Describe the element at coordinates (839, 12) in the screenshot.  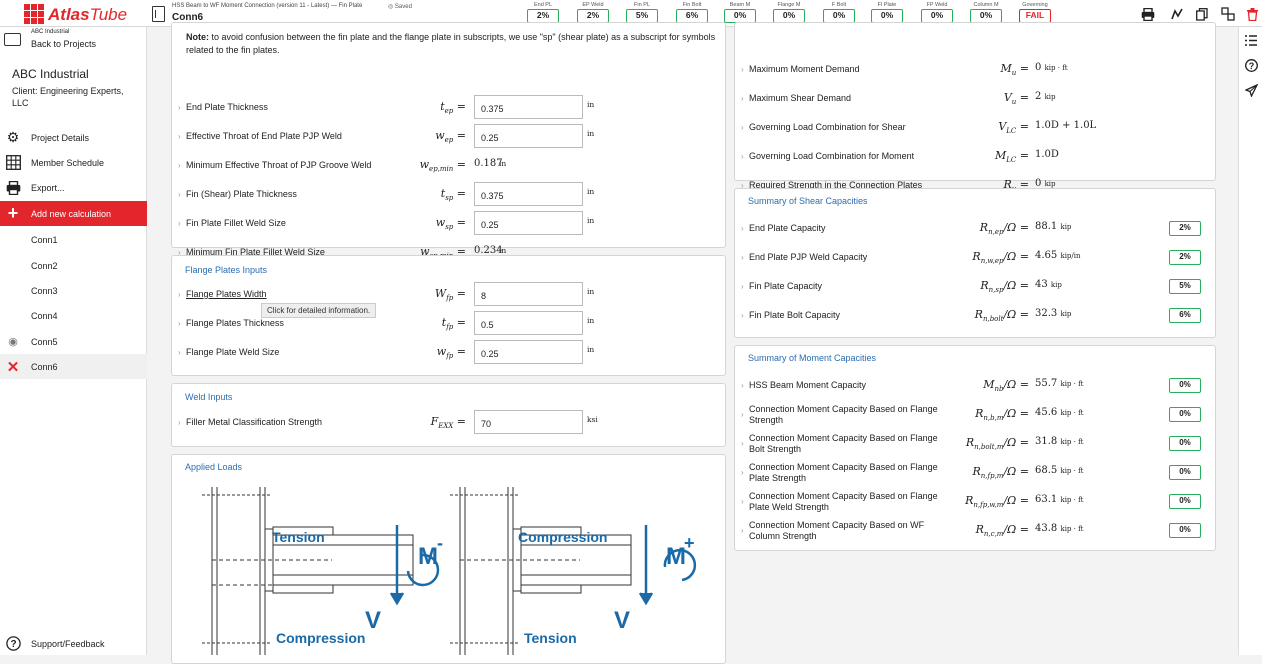
I see `ratio-f-bolt: F Bolt 0%` at that location.